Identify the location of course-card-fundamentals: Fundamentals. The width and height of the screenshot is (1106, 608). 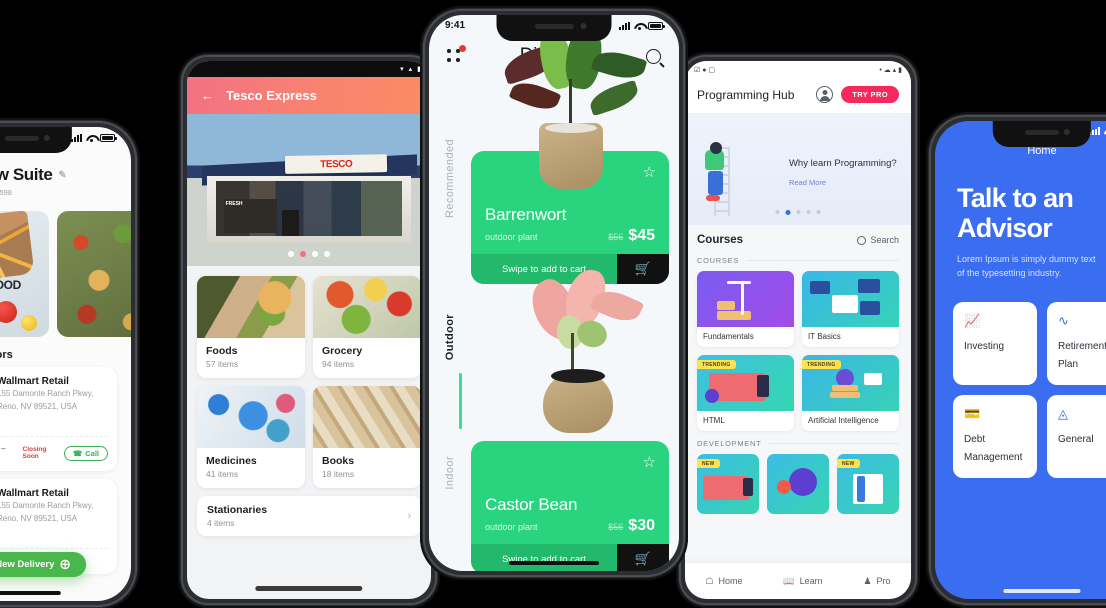
(745, 309).